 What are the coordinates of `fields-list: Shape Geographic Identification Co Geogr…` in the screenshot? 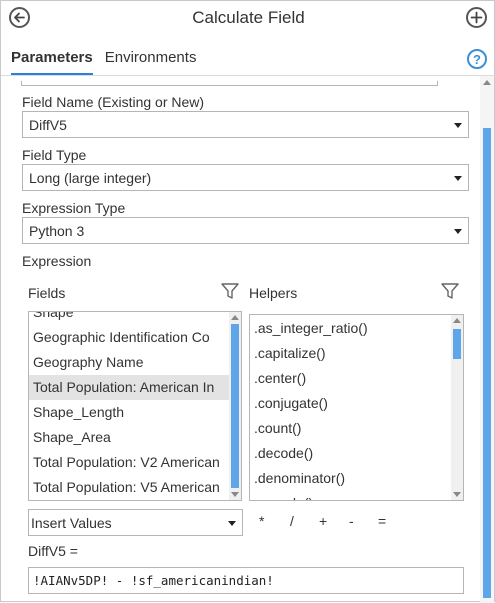 It's located at (135, 406).